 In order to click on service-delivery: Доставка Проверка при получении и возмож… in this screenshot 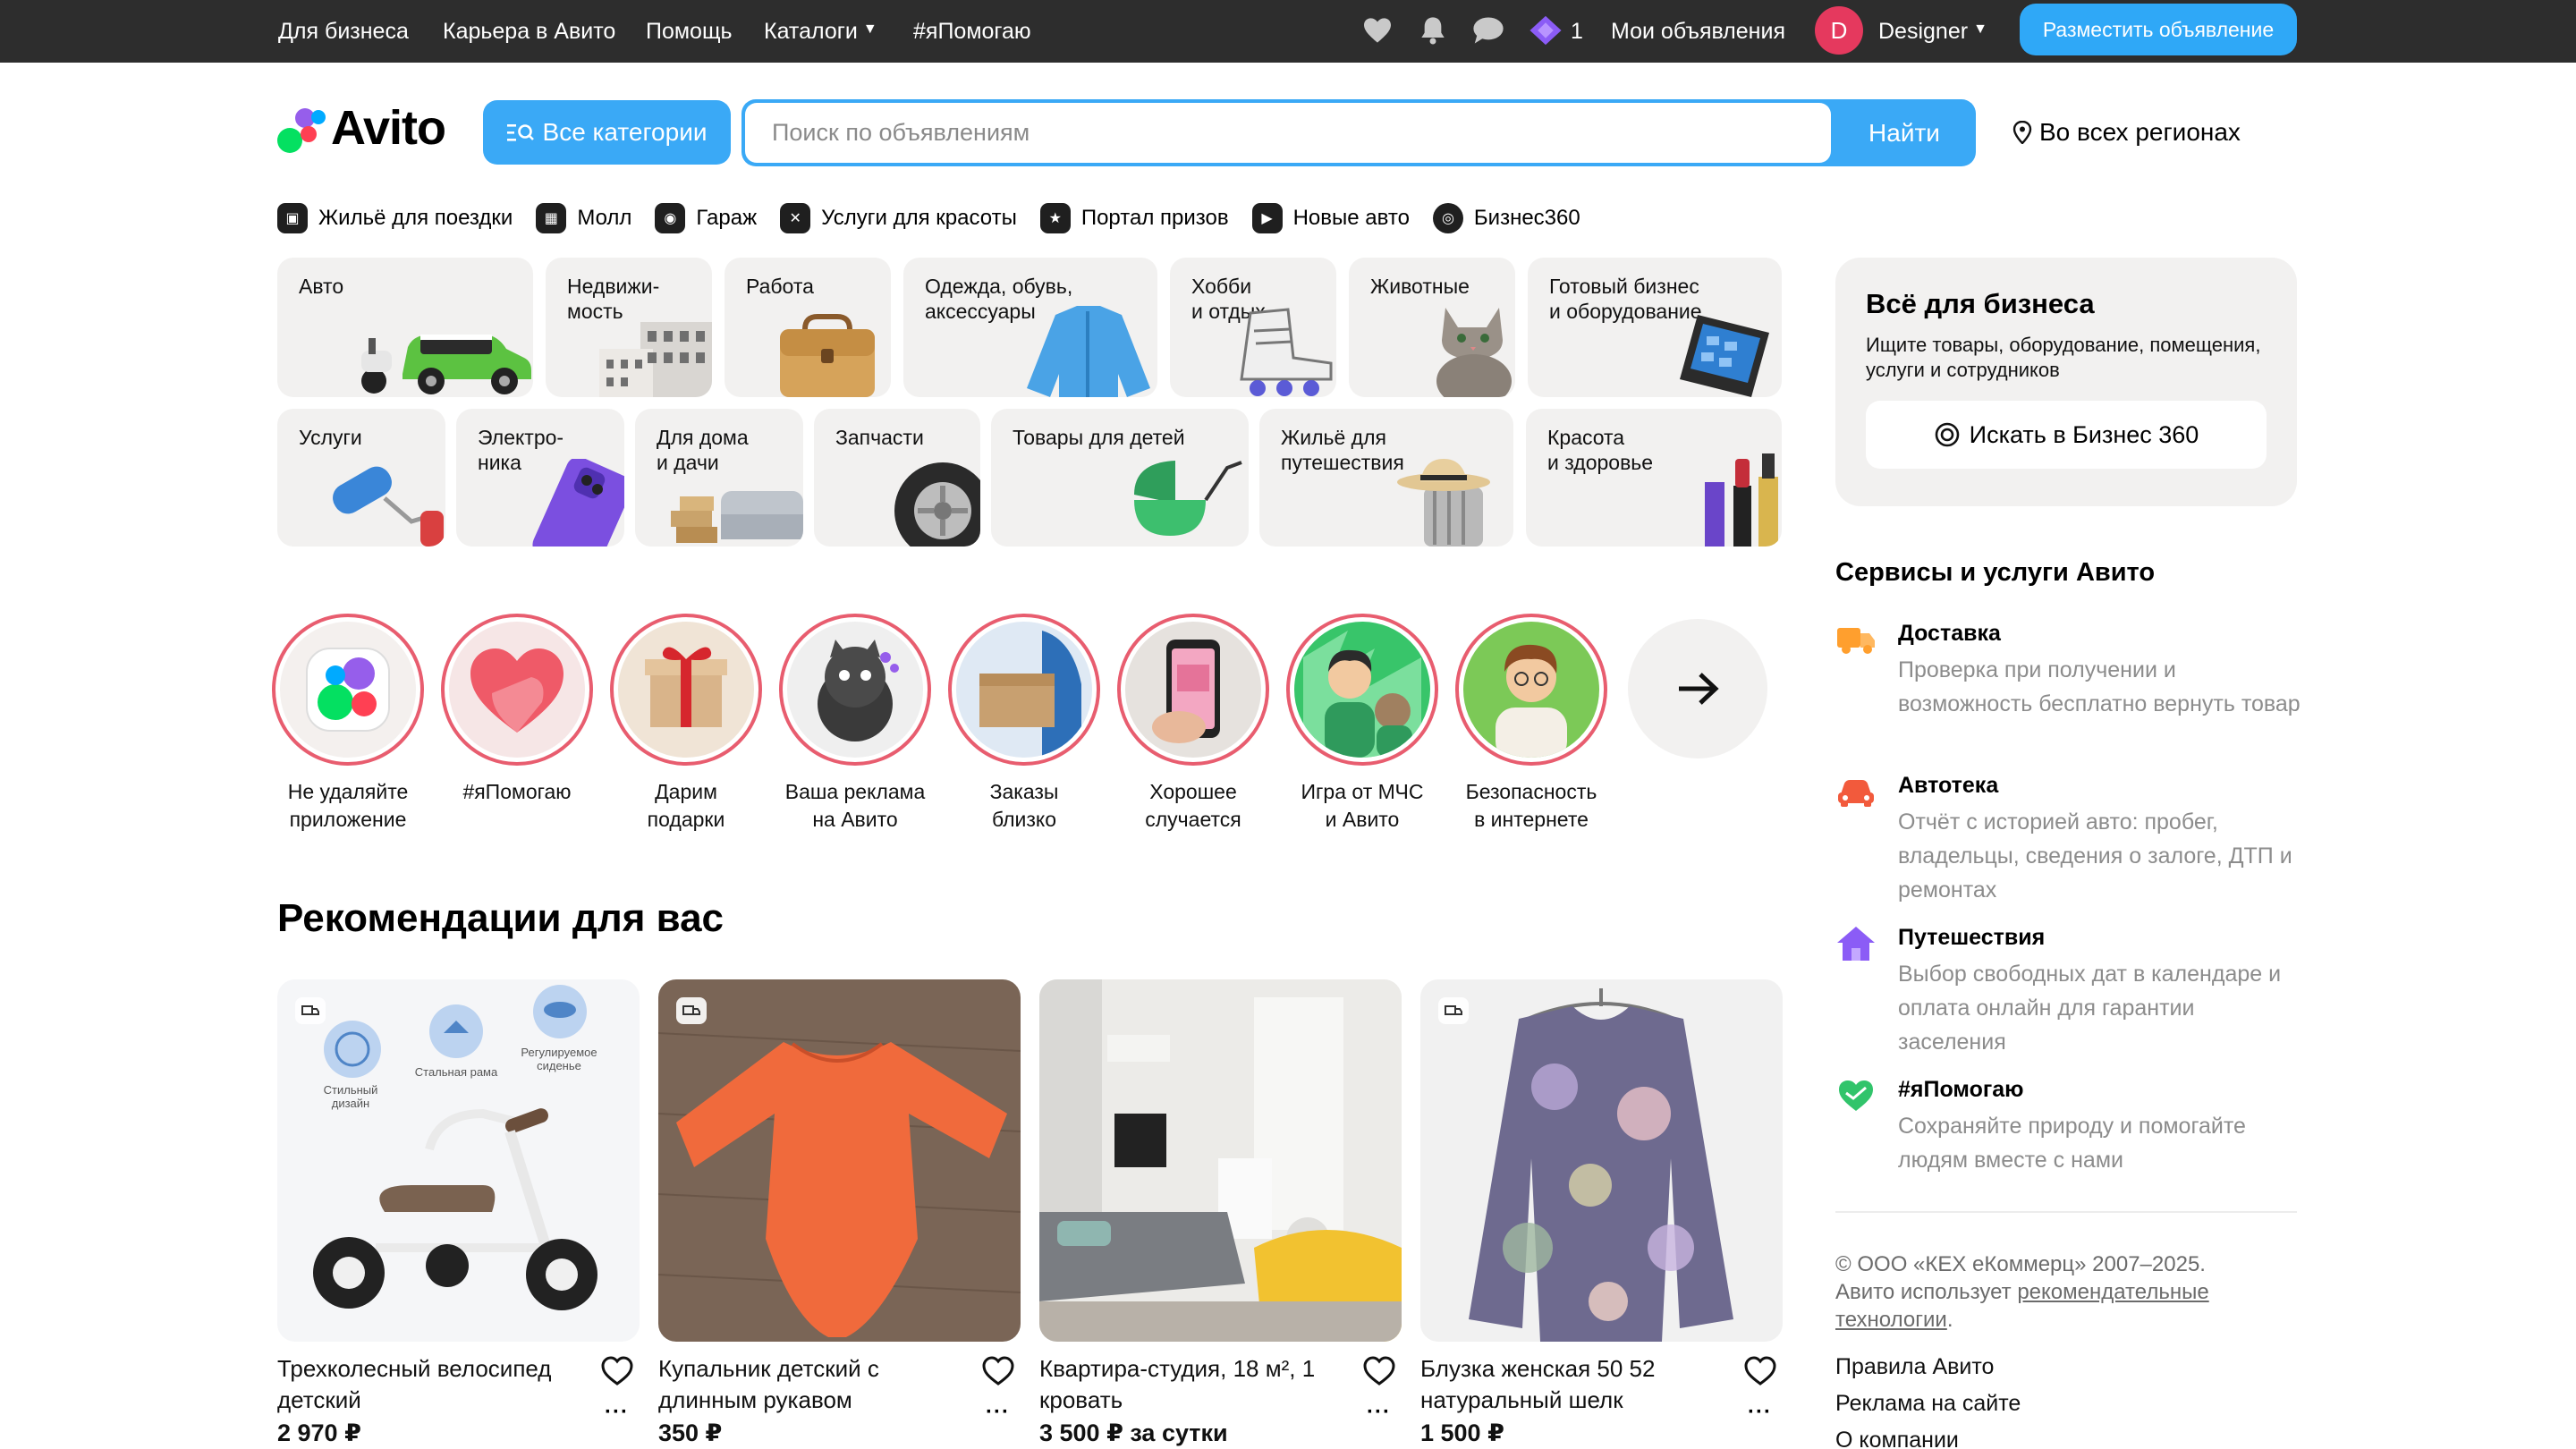, I will do `click(2068, 686)`.